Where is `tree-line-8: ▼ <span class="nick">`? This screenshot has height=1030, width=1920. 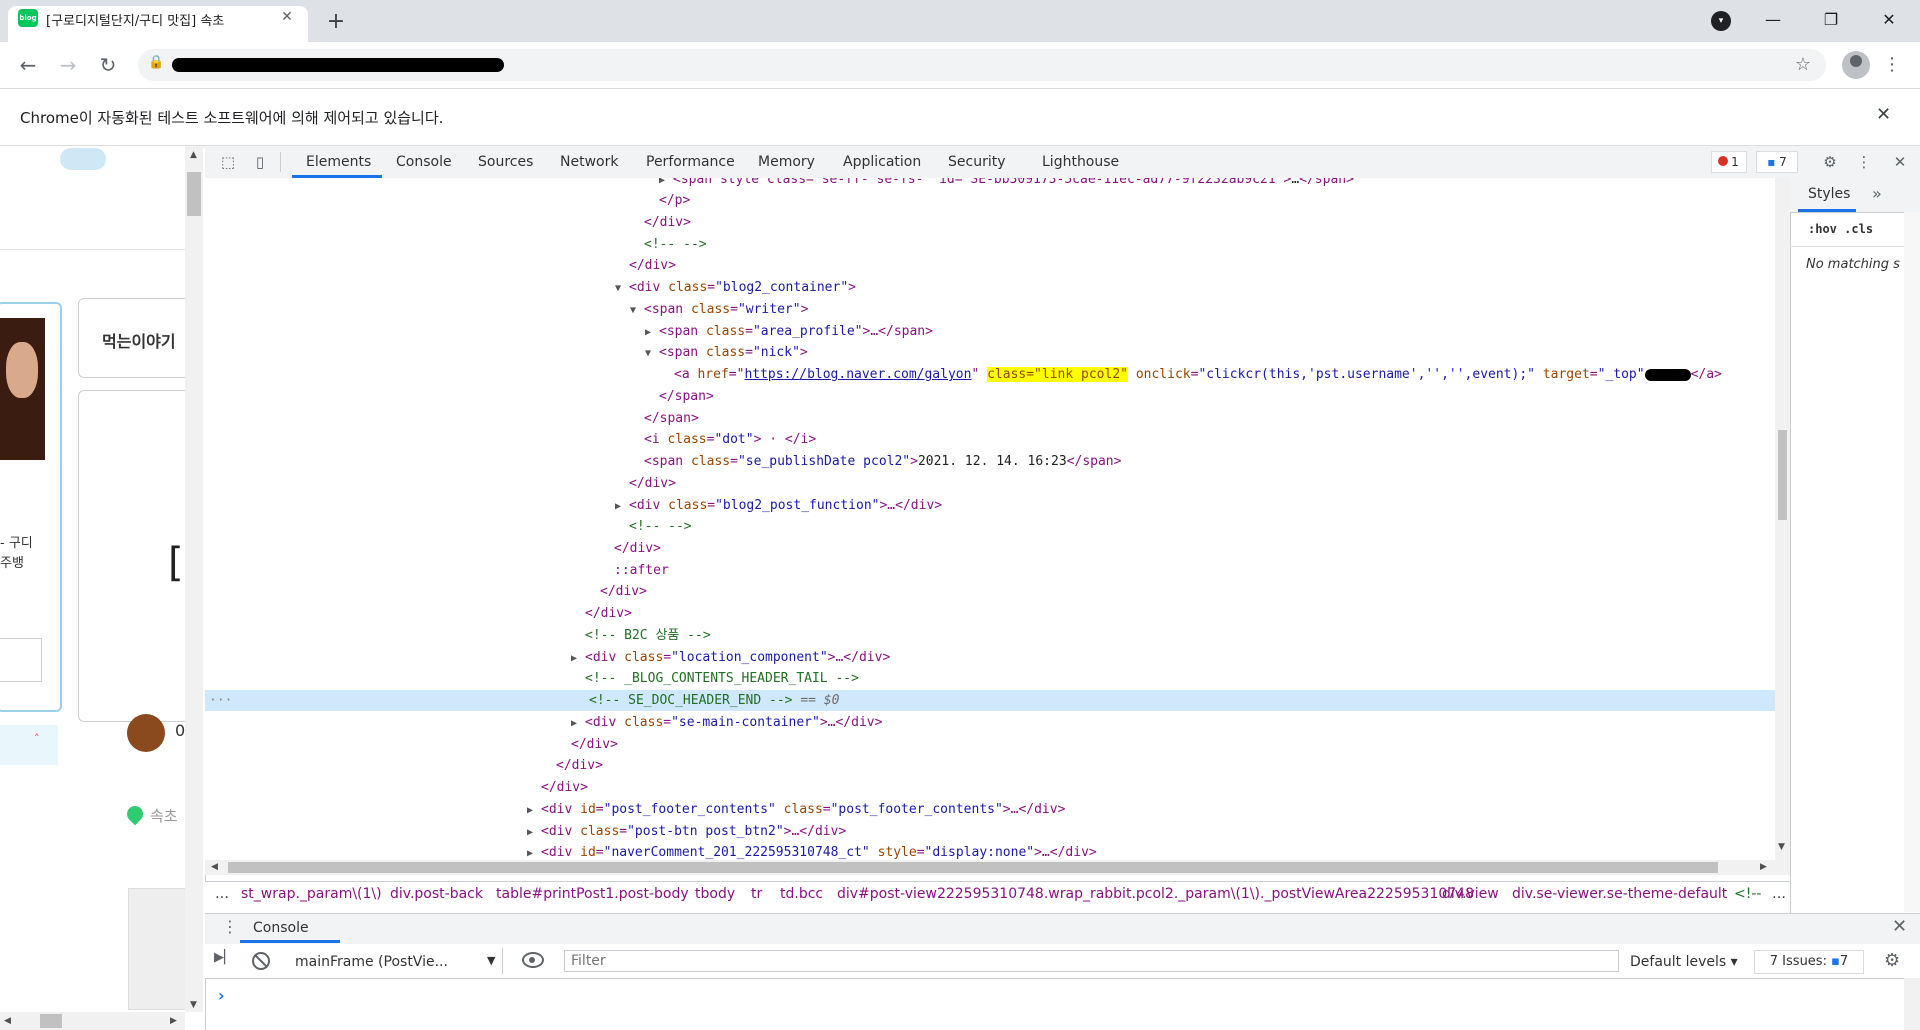
tree-line-8: ▼ <span class="nick"> is located at coordinates (726, 352).